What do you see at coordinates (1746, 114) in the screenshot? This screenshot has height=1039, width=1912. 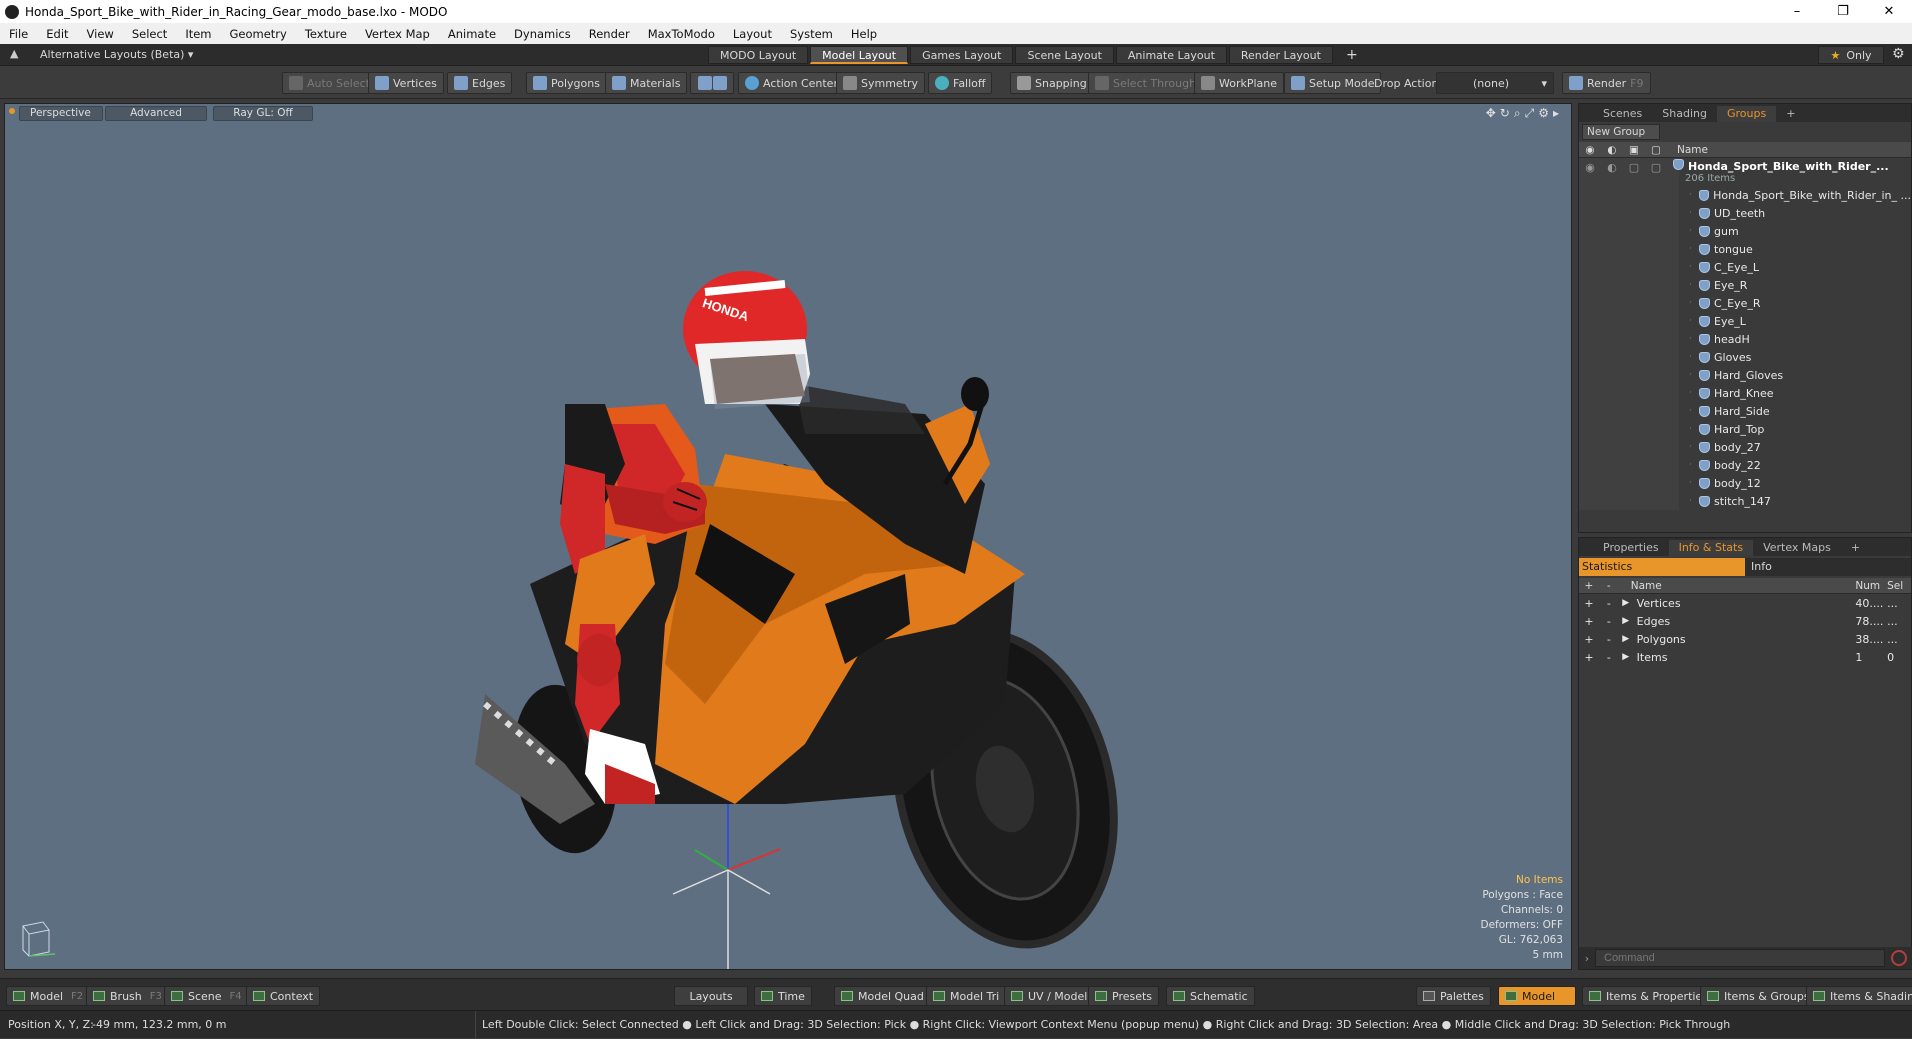 I see `tab-groups: Groups` at bounding box center [1746, 114].